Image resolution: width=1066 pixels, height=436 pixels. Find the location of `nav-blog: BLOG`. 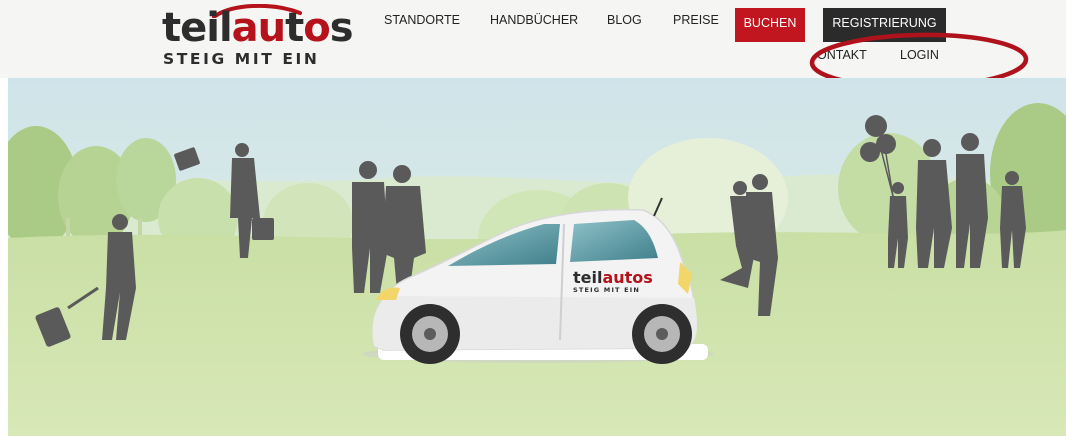

nav-blog: BLOG is located at coordinates (624, 20).